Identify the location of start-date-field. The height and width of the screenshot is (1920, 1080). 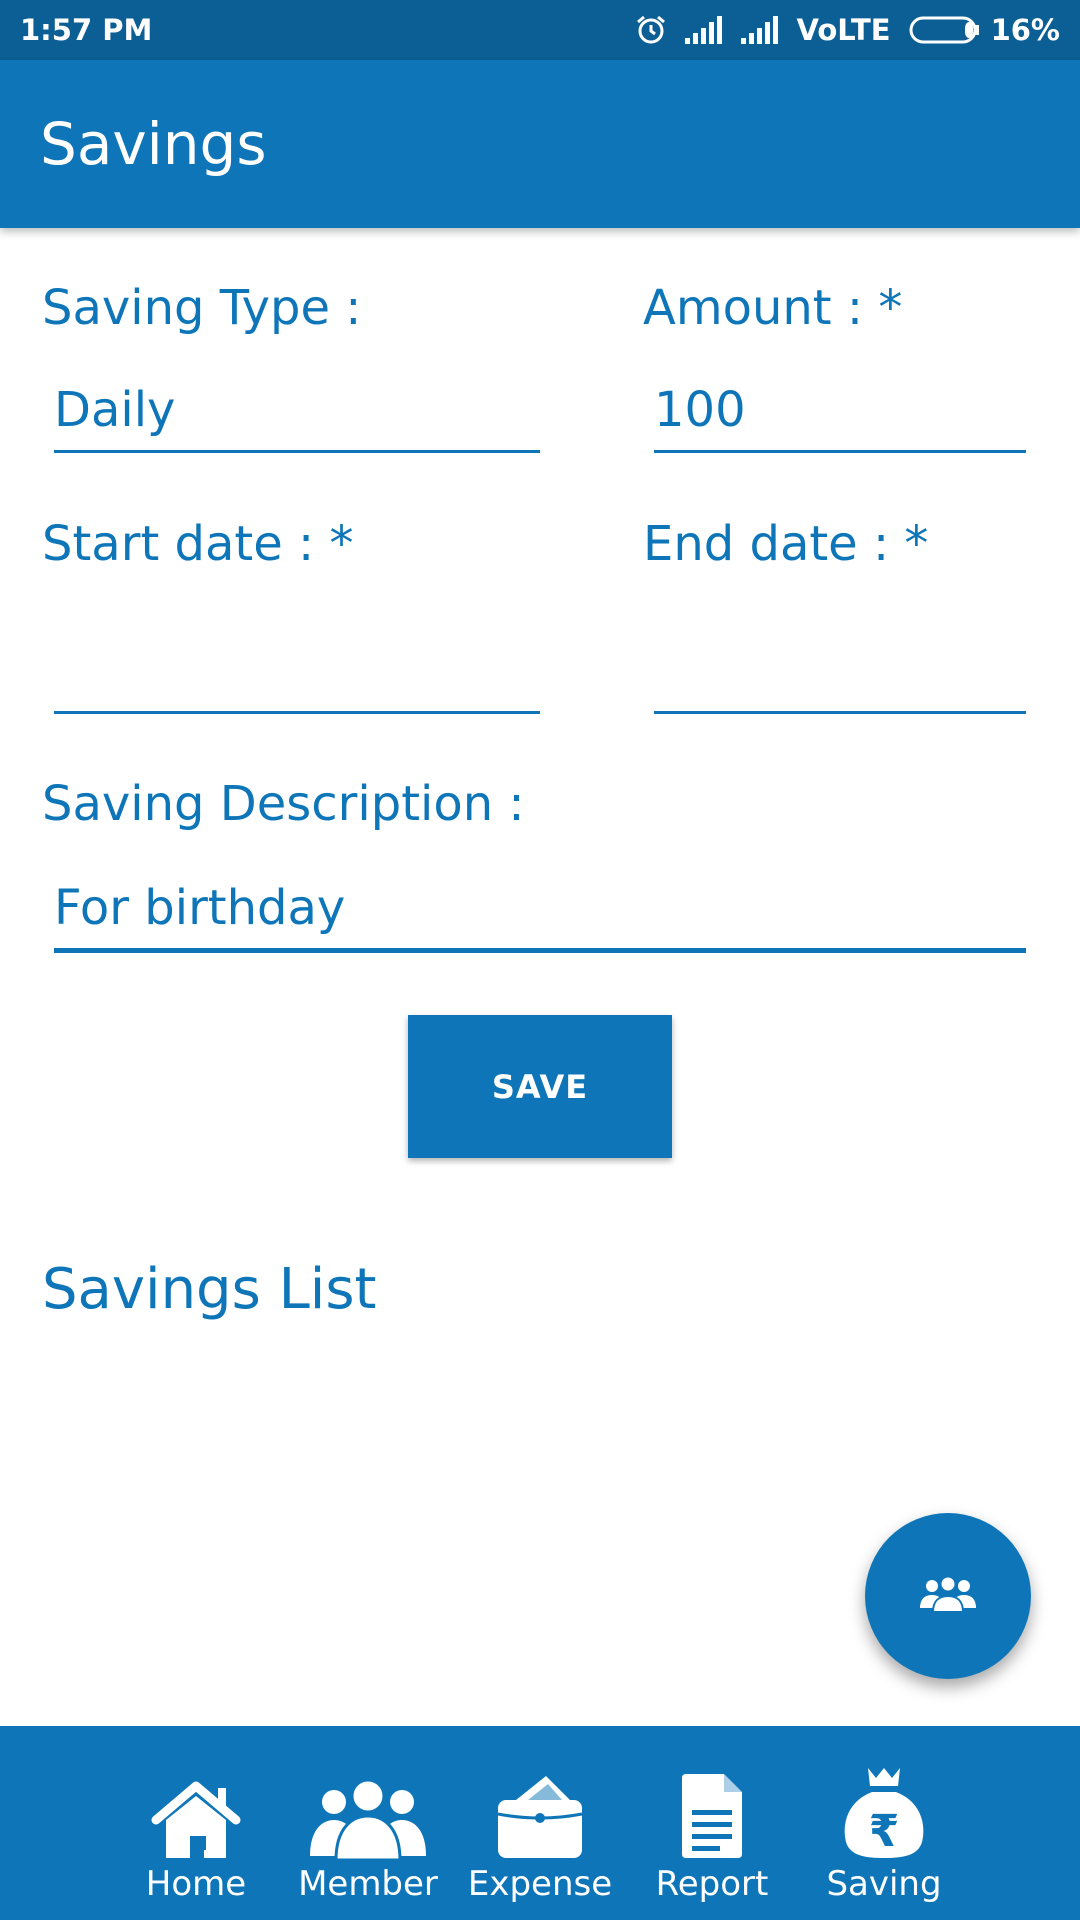
(297, 669).